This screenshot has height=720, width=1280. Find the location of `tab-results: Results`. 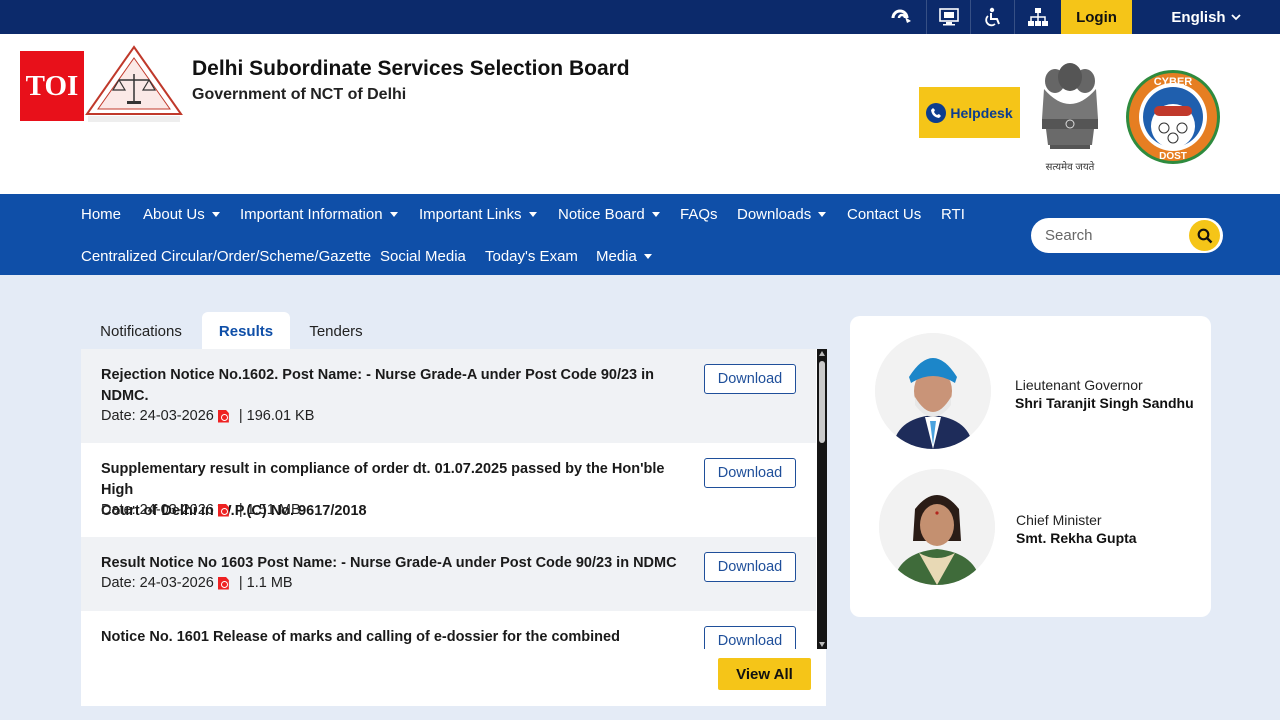

tab-results: Results is located at coordinates (246, 331).